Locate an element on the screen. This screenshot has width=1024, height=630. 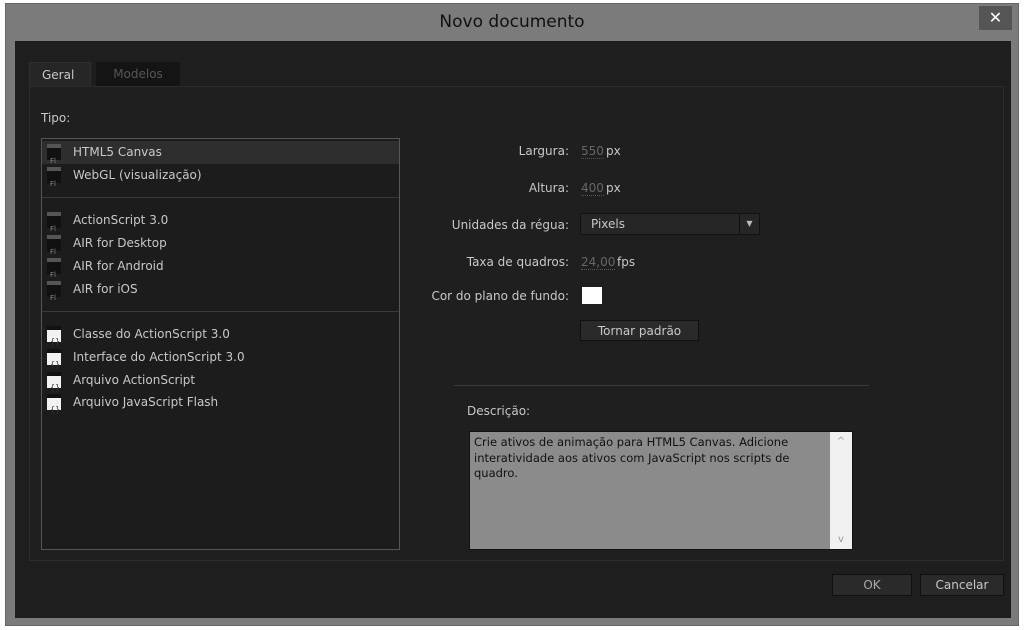
width-input: 550 is located at coordinates (592, 151).